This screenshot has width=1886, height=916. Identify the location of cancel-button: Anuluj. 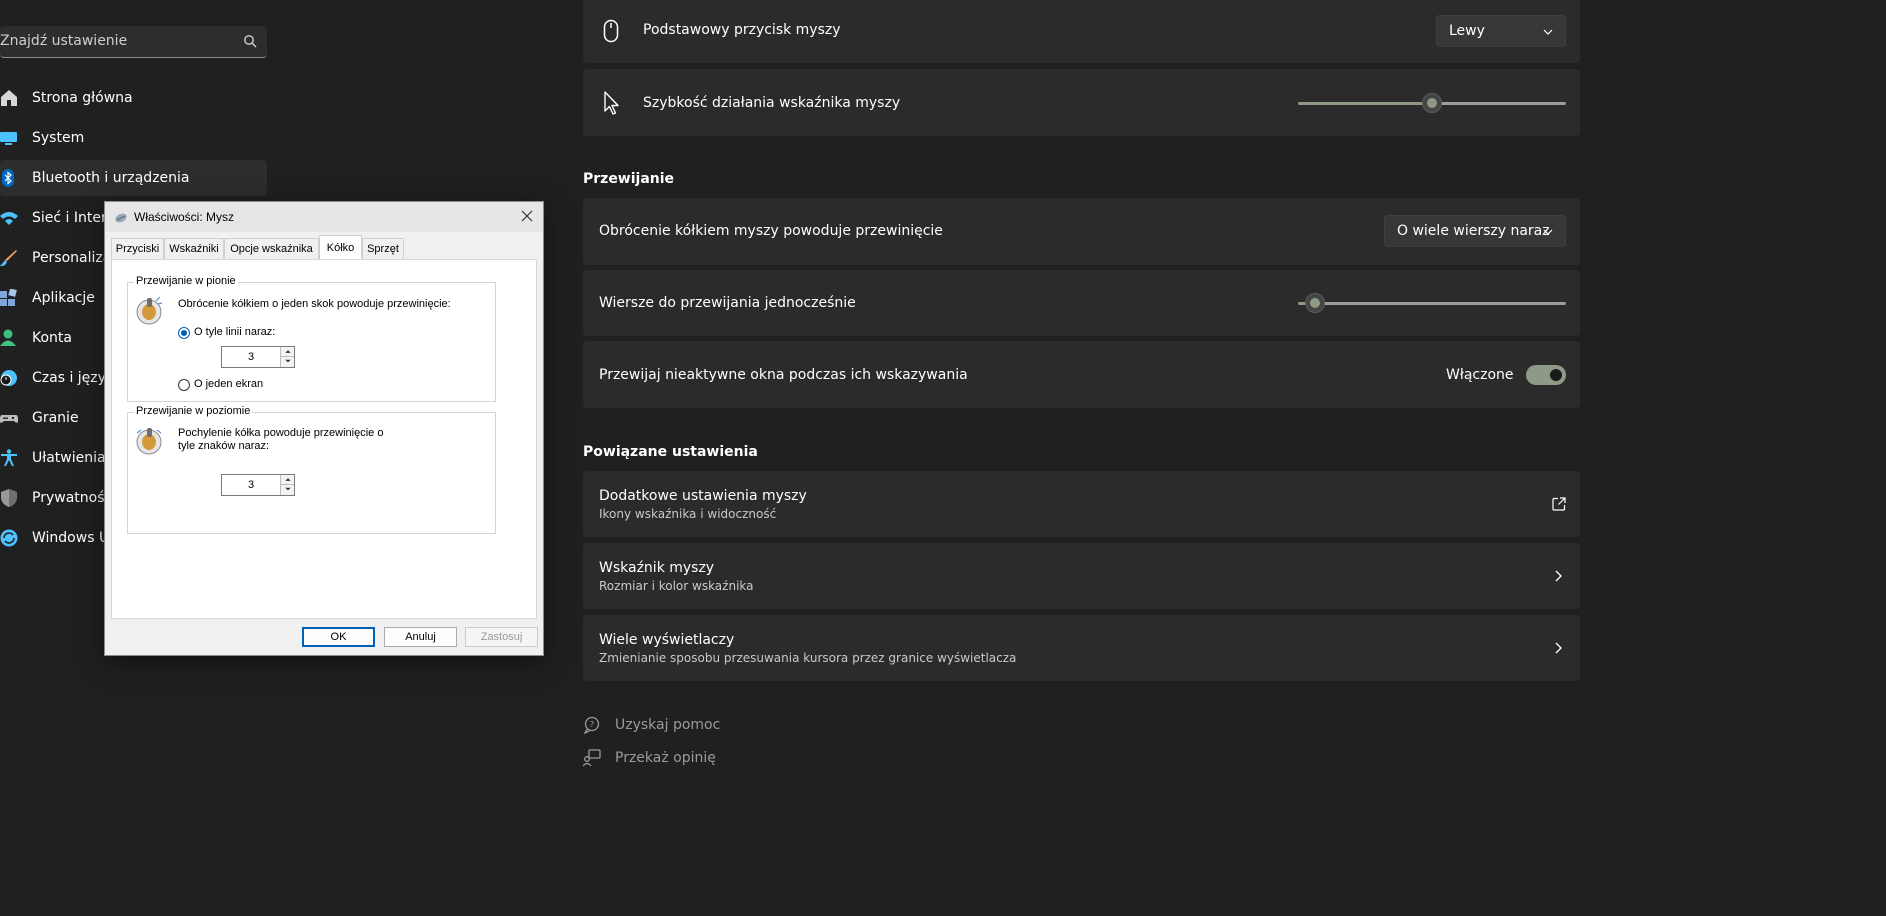
(420, 637).